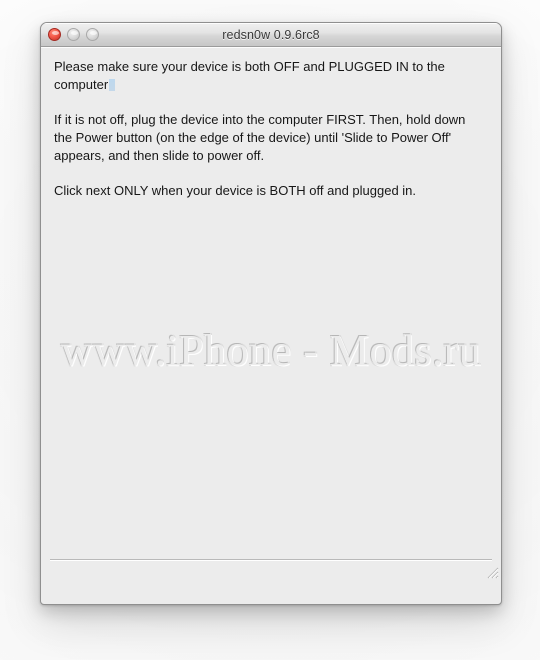 This screenshot has width=540, height=660. I want to click on resize-grip-icon, so click(492, 572).